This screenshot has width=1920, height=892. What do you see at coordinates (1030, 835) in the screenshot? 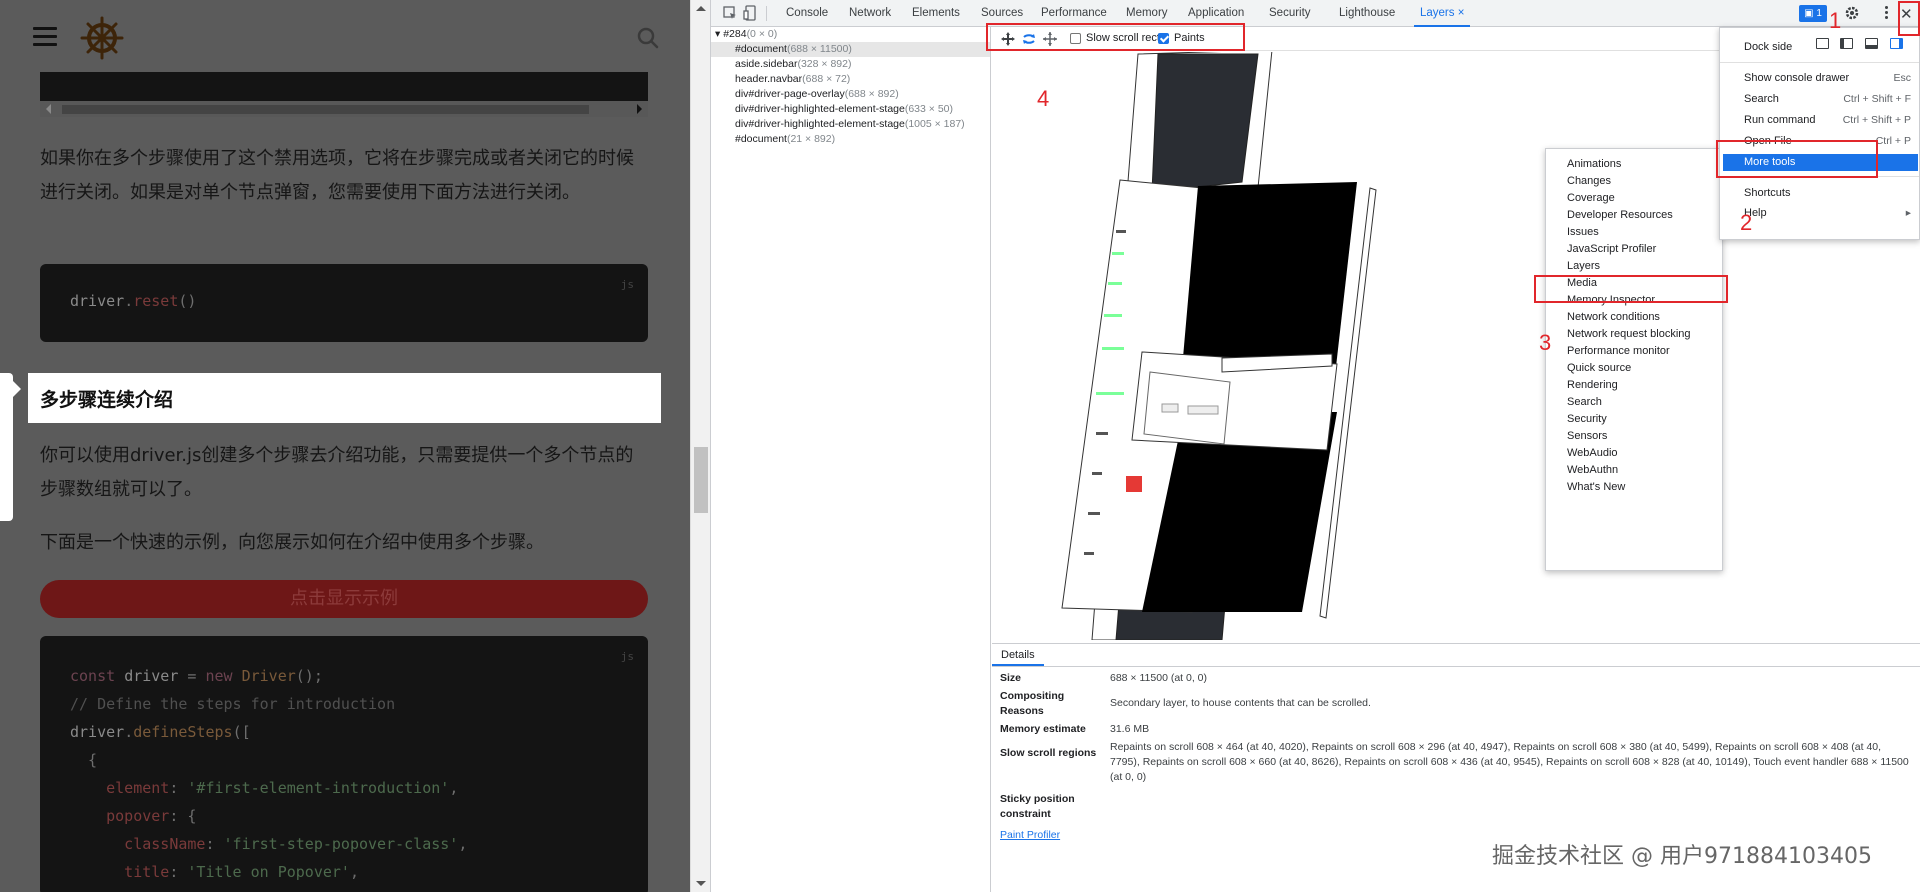
I see `paint-profiler-link: Paint Profiler` at bounding box center [1030, 835].